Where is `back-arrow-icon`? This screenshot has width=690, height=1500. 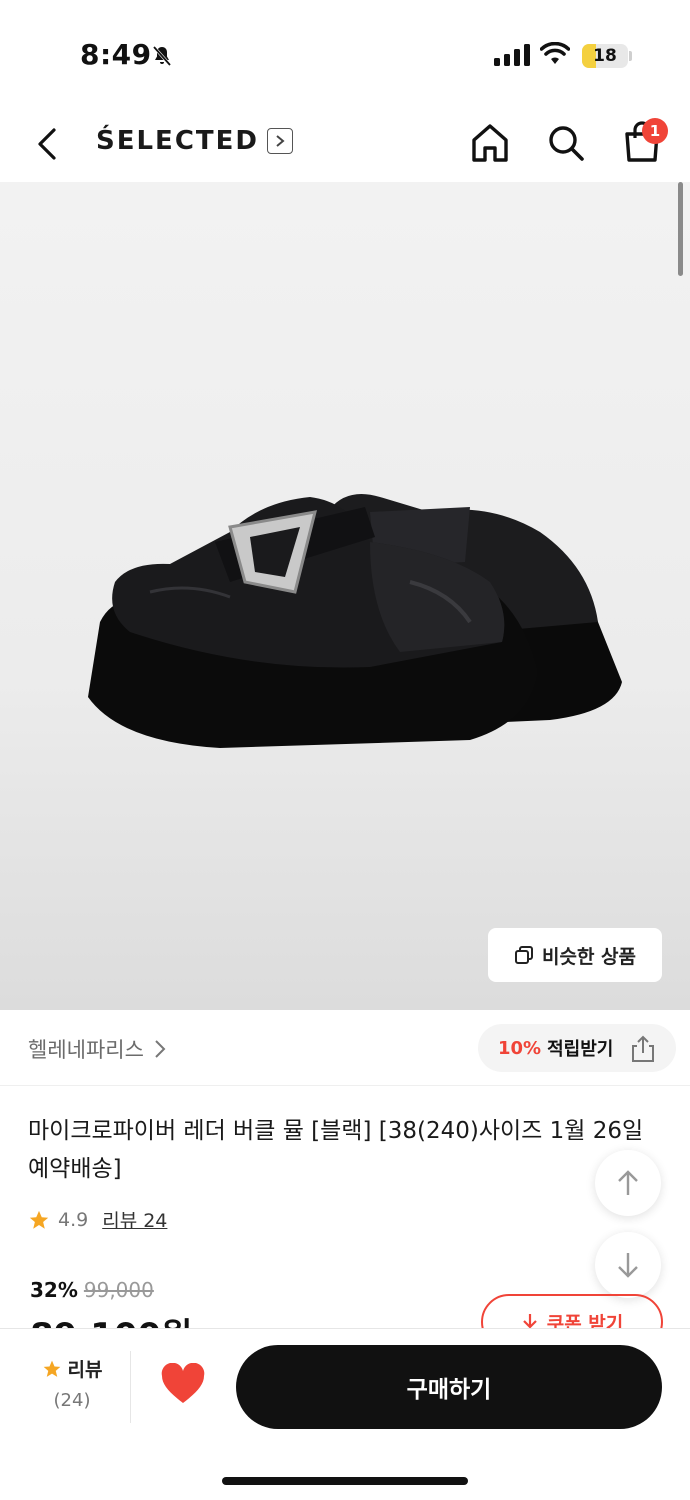
back-arrow-icon is located at coordinates (47, 144).